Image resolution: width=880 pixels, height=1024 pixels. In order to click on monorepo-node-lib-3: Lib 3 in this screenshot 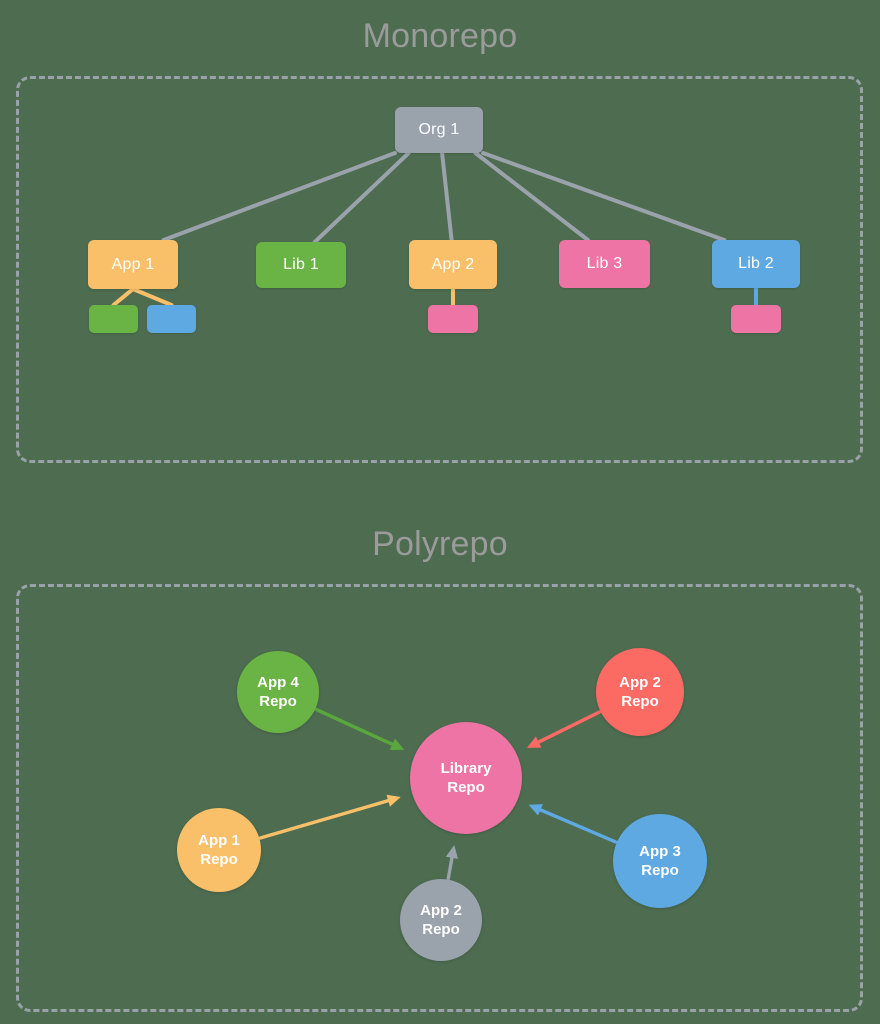, I will do `click(604, 264)`.